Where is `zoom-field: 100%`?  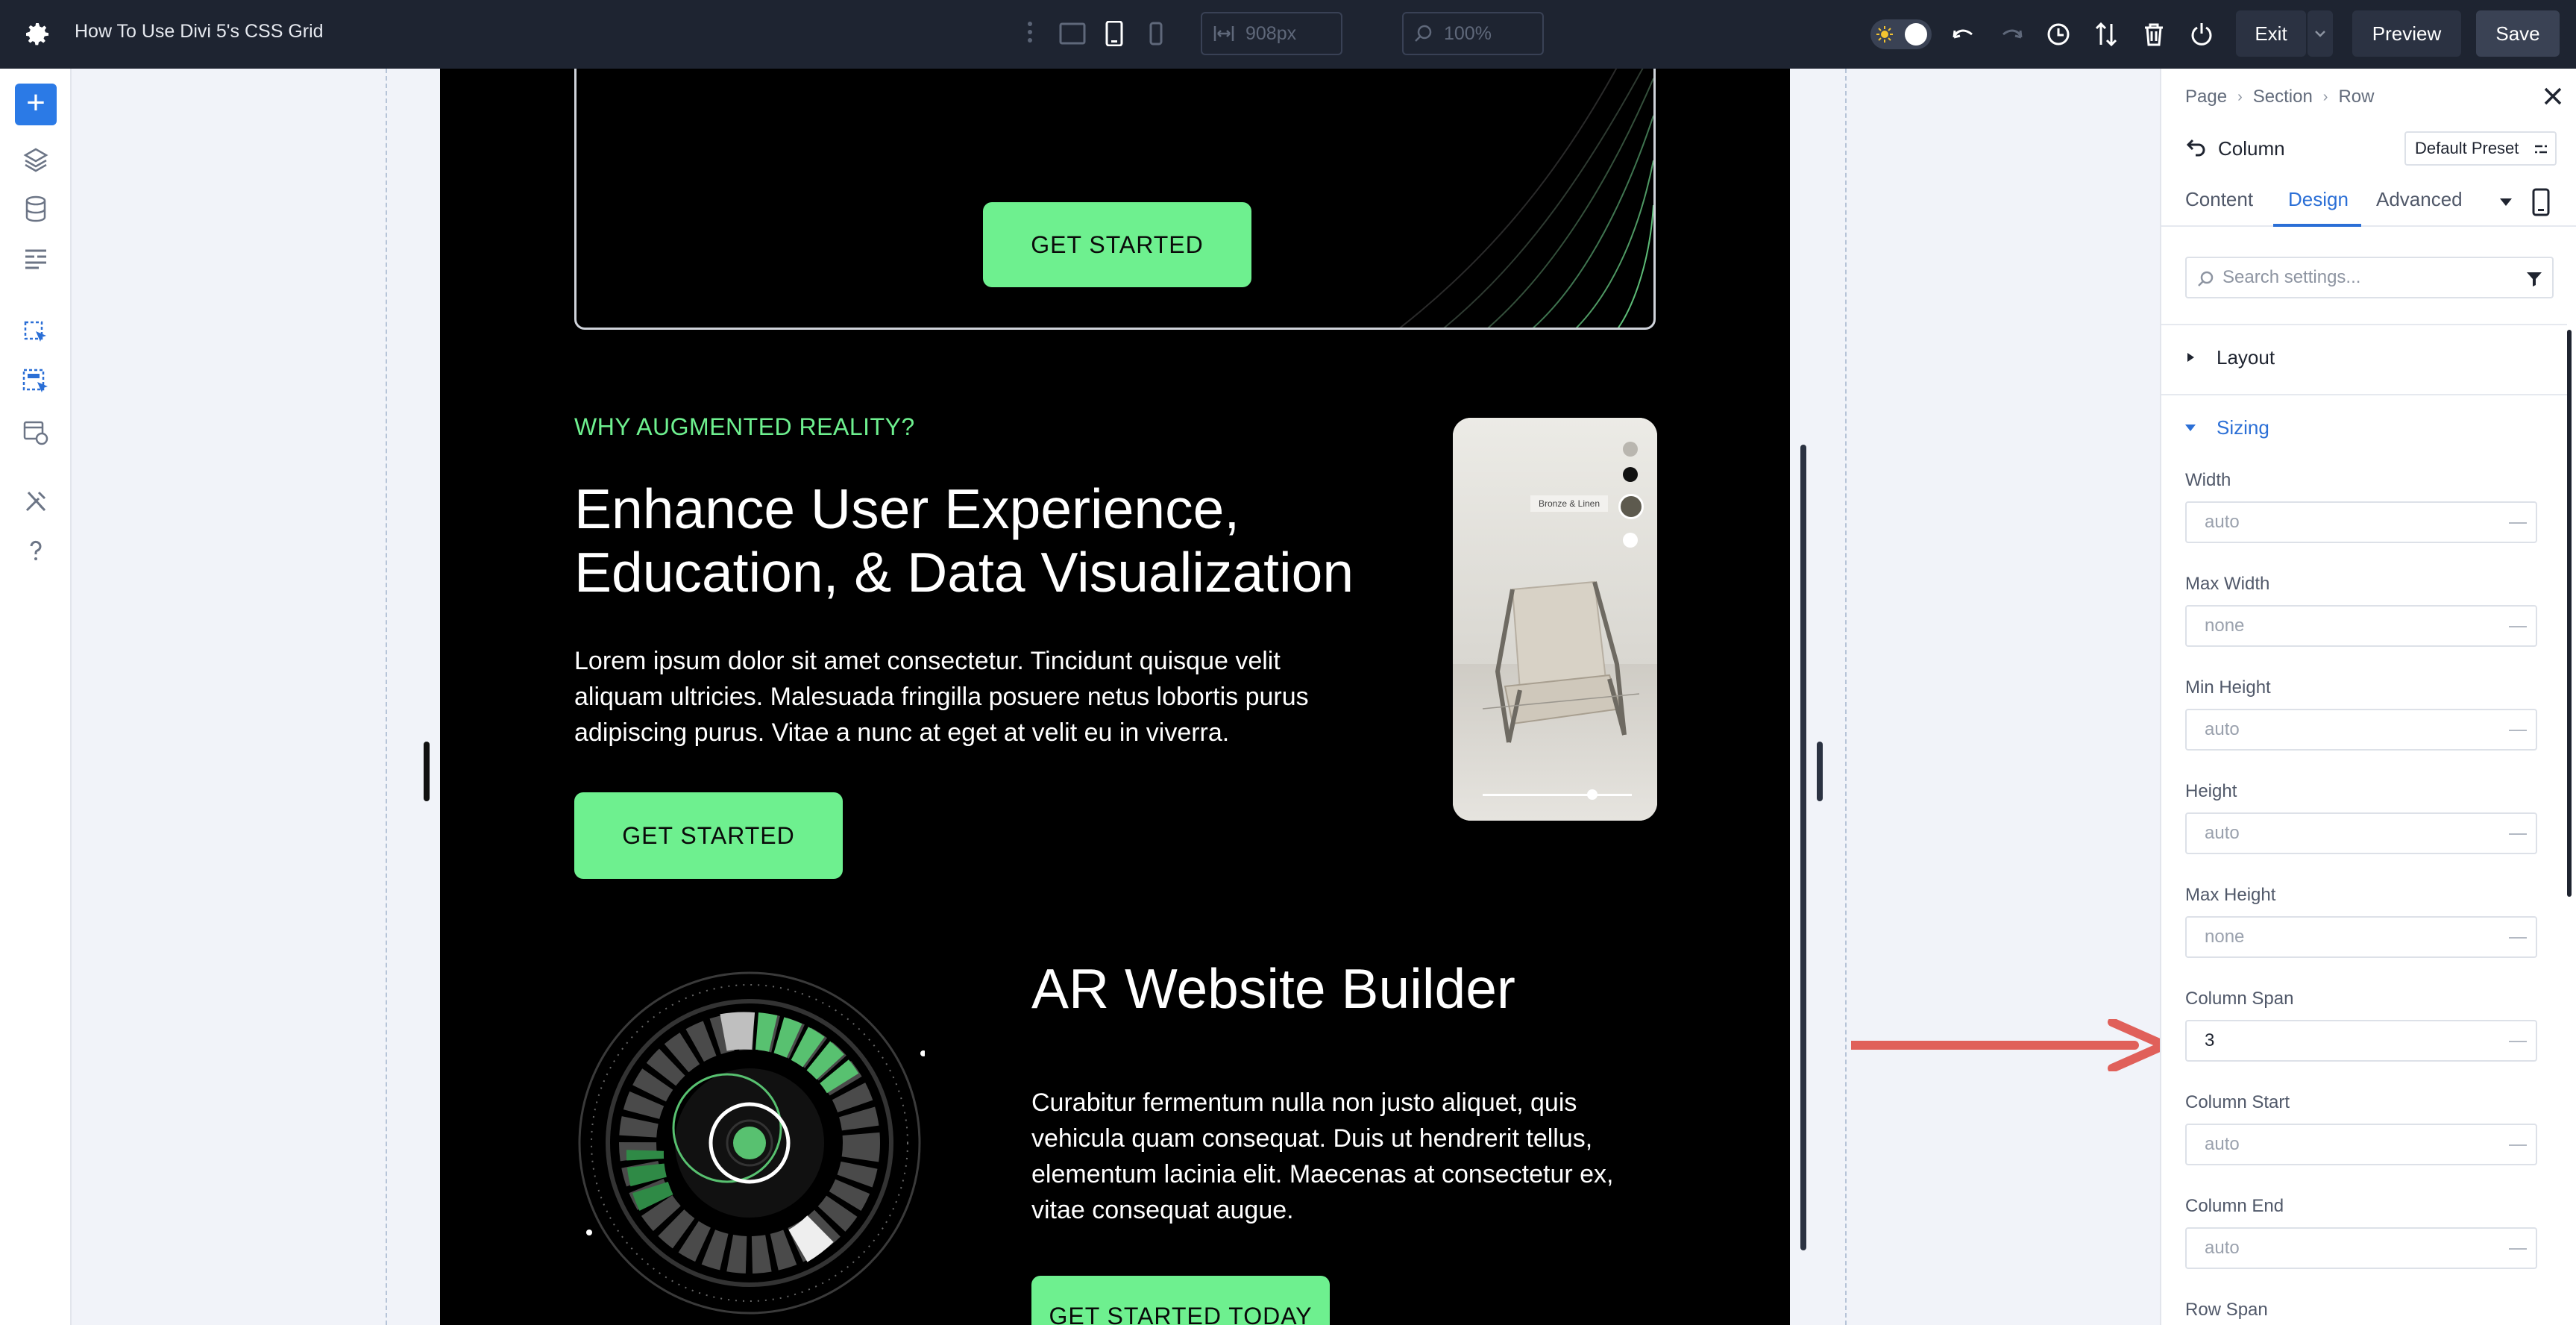
zoom-field: 100% is located at coordinates (1473, 33).